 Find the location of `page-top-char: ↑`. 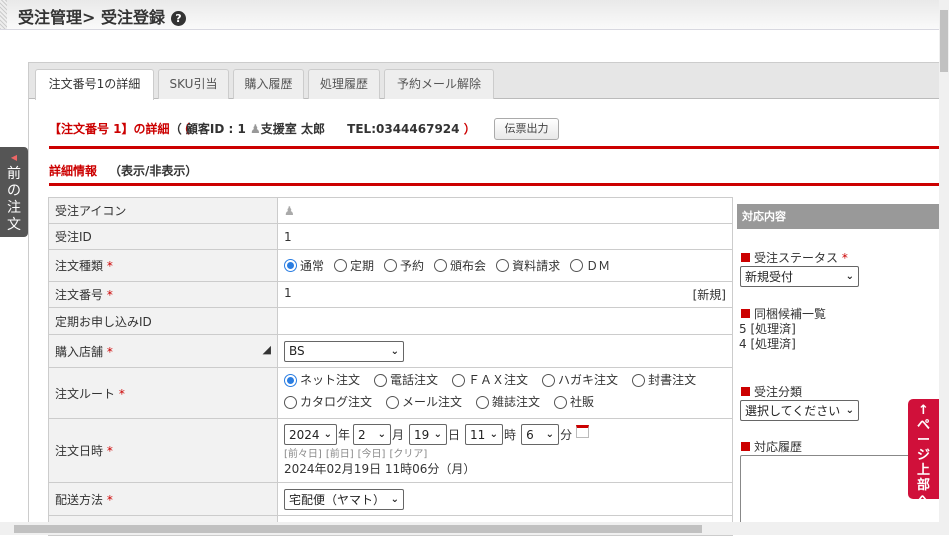

page-top-char: ↑ is located at coordinates (923, 410).